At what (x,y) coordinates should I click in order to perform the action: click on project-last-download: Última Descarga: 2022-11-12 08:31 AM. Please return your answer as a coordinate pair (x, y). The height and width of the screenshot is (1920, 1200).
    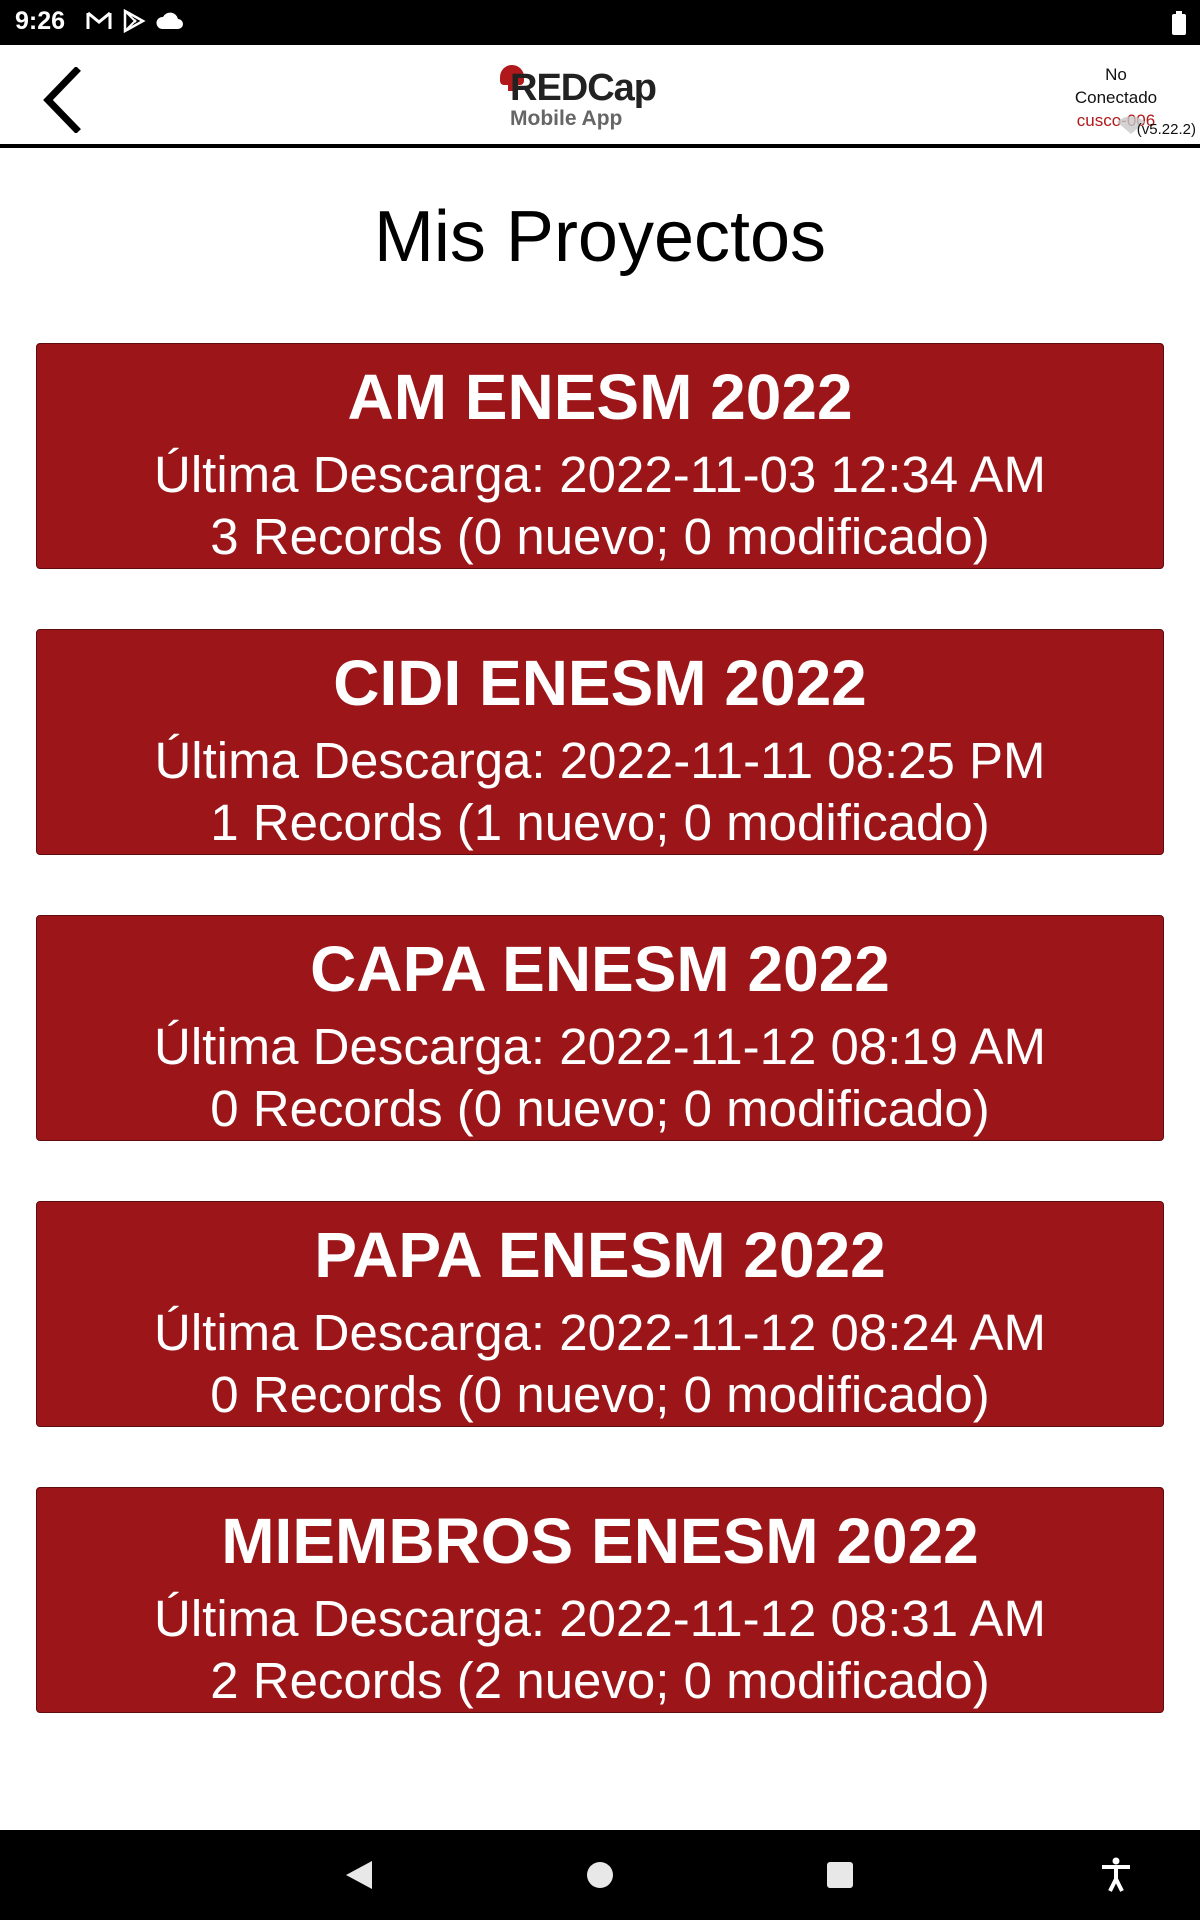
    Looking at the image, I should click on (600, 1618).